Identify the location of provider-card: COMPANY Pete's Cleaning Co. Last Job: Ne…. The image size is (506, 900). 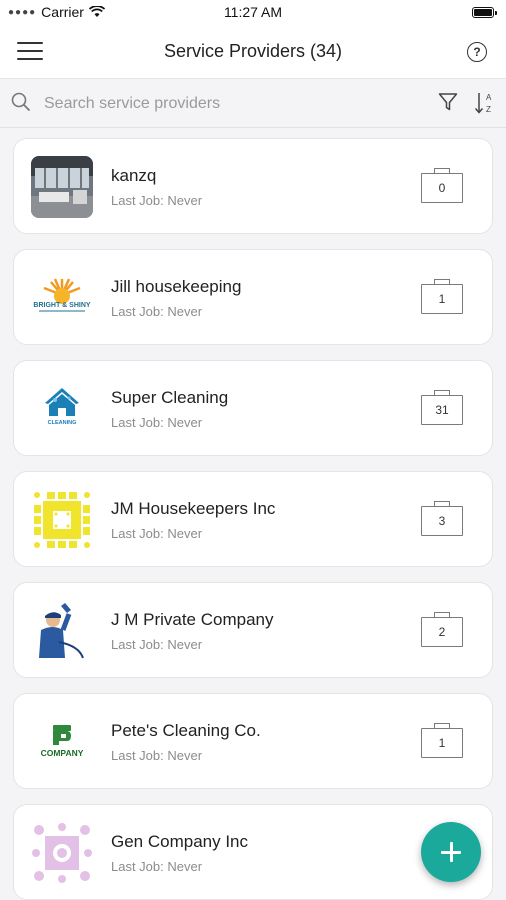
(253, 741).